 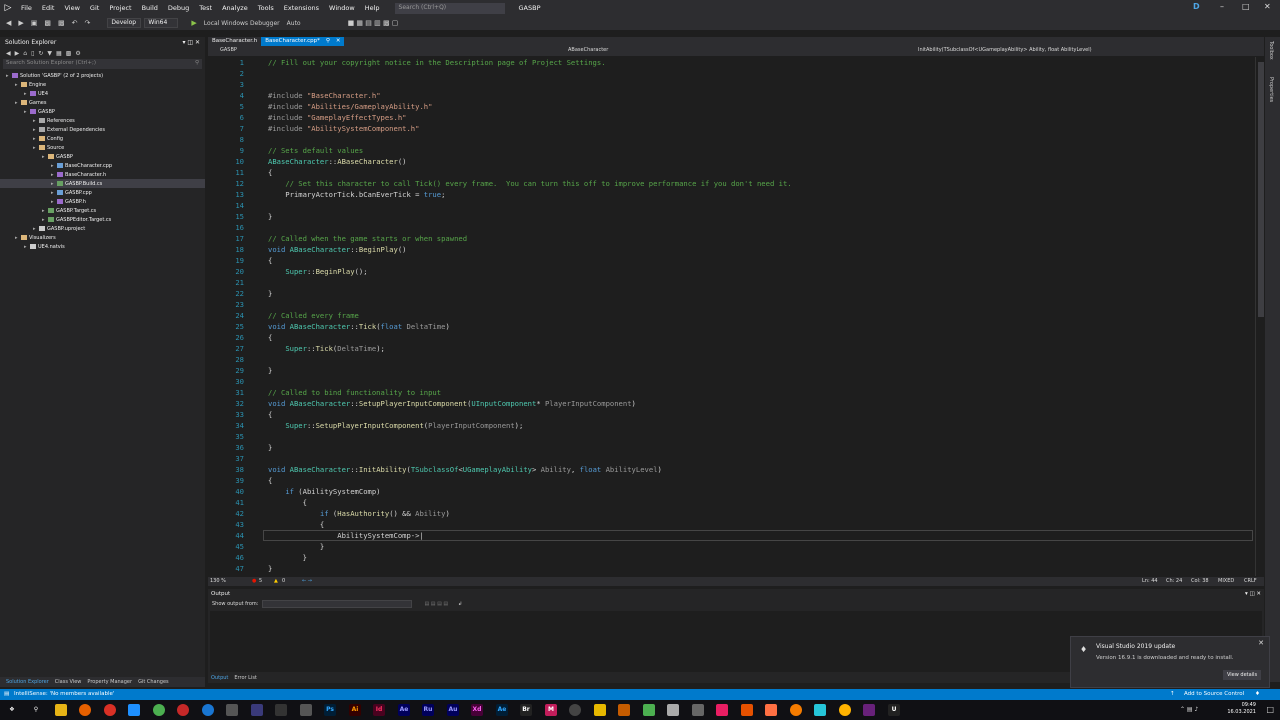 What do you see at coordinates (17, 53) in the screenshot?
I see `forward-icon: ▶` at bounding box center [17, 53].